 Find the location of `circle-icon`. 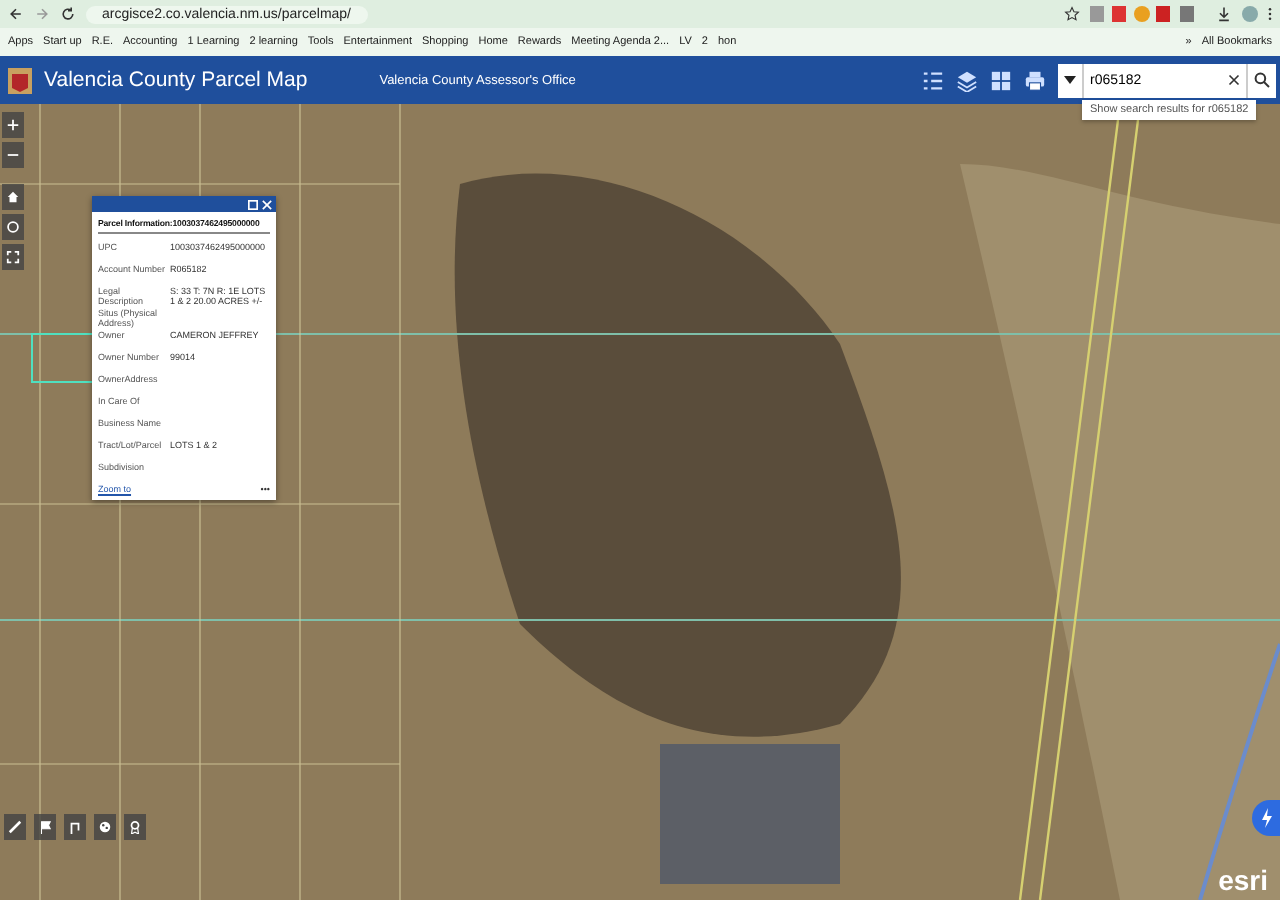

circle-icon is located at coordinates (13, 227).